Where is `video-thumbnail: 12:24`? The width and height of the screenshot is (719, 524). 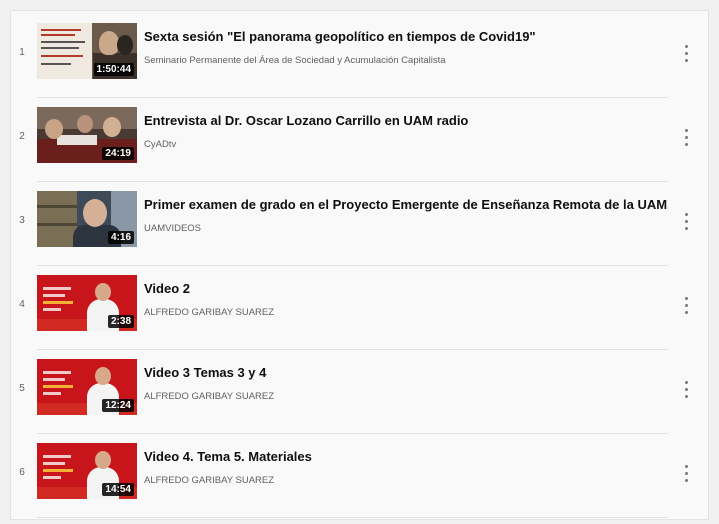 video-thumbnail: 12:24 is located at coordinates (87, 387).